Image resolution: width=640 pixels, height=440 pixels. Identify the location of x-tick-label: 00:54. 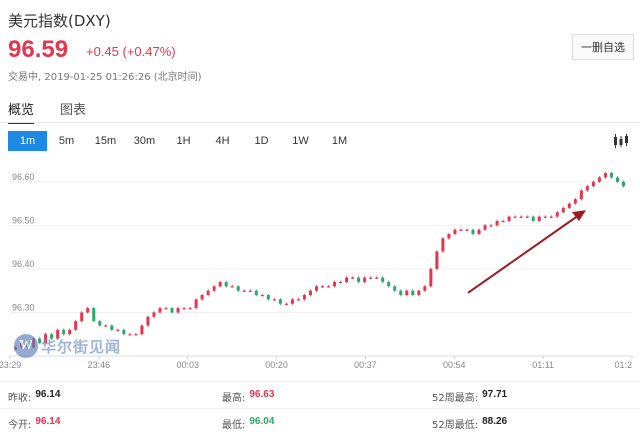
(454, 365).